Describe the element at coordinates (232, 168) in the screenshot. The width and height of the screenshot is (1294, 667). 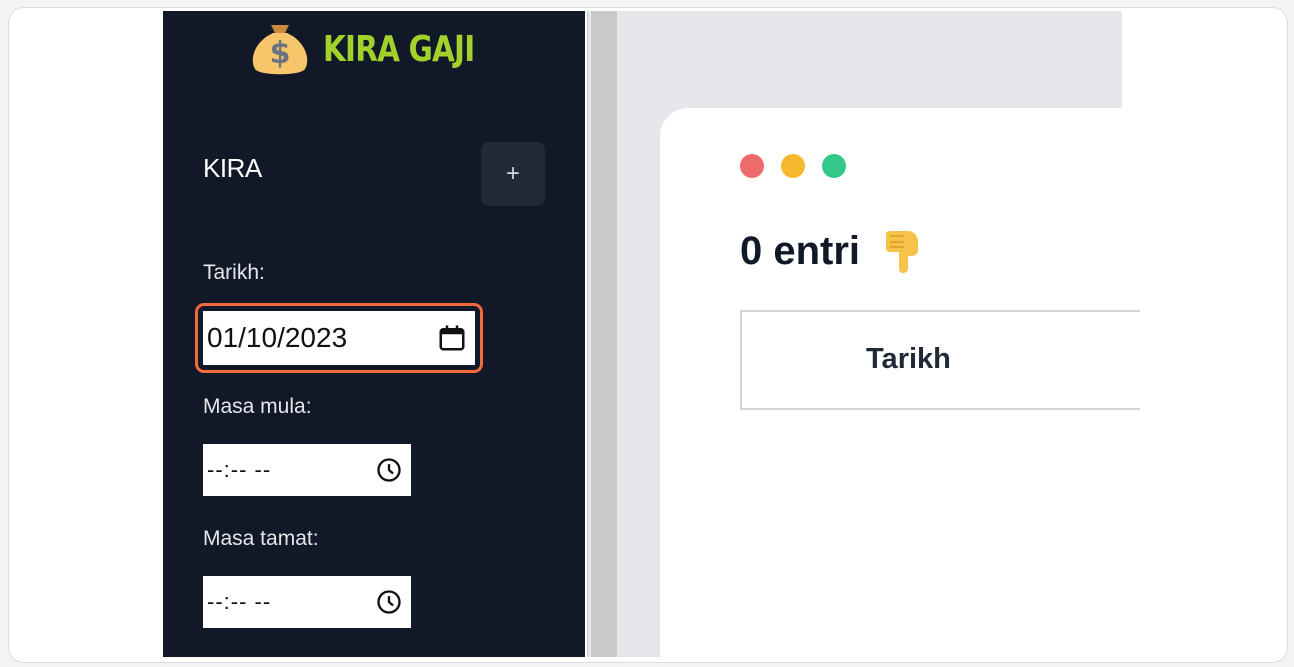
I see `section-title: KIRA` at that location.